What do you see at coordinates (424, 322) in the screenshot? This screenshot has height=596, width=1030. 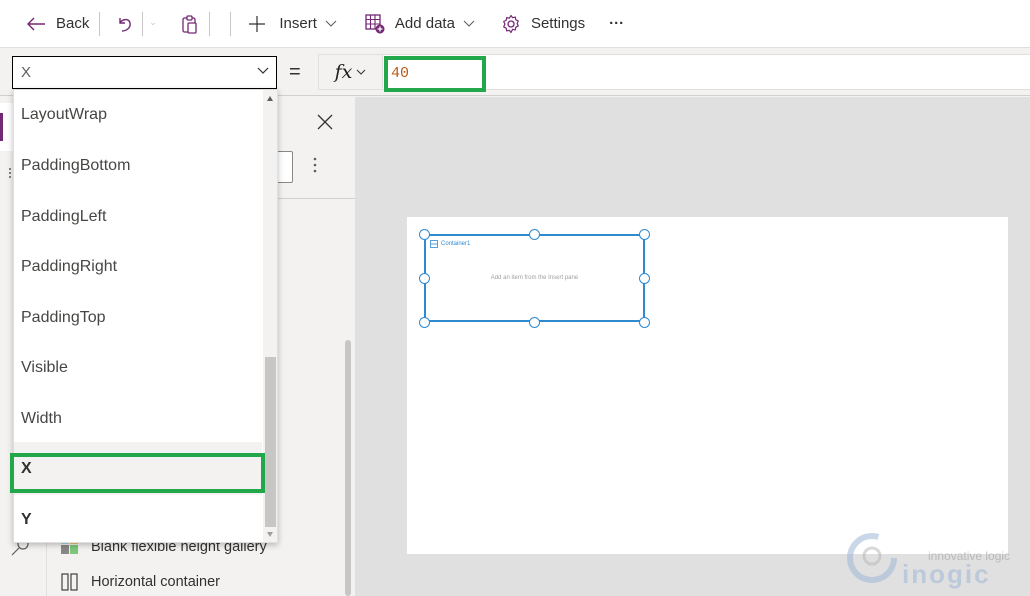 I see `resize-handle-bottom-left` at bounding box center [424, 322].